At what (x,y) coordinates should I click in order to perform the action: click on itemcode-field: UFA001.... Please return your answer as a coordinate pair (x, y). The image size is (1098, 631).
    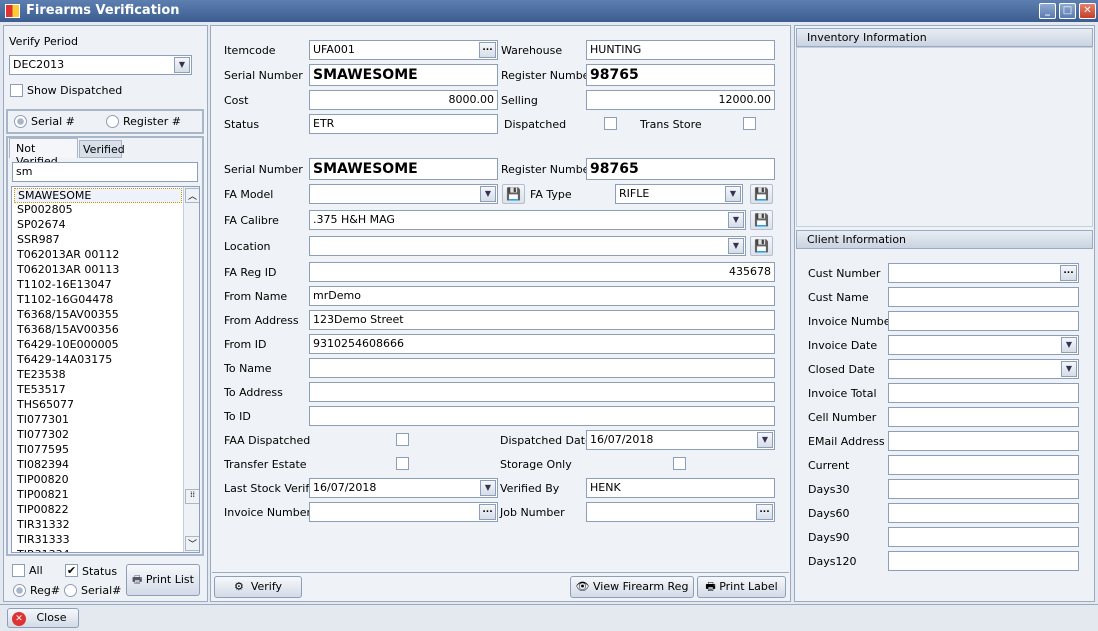
    Looking at the image, I should click on (403, 50).